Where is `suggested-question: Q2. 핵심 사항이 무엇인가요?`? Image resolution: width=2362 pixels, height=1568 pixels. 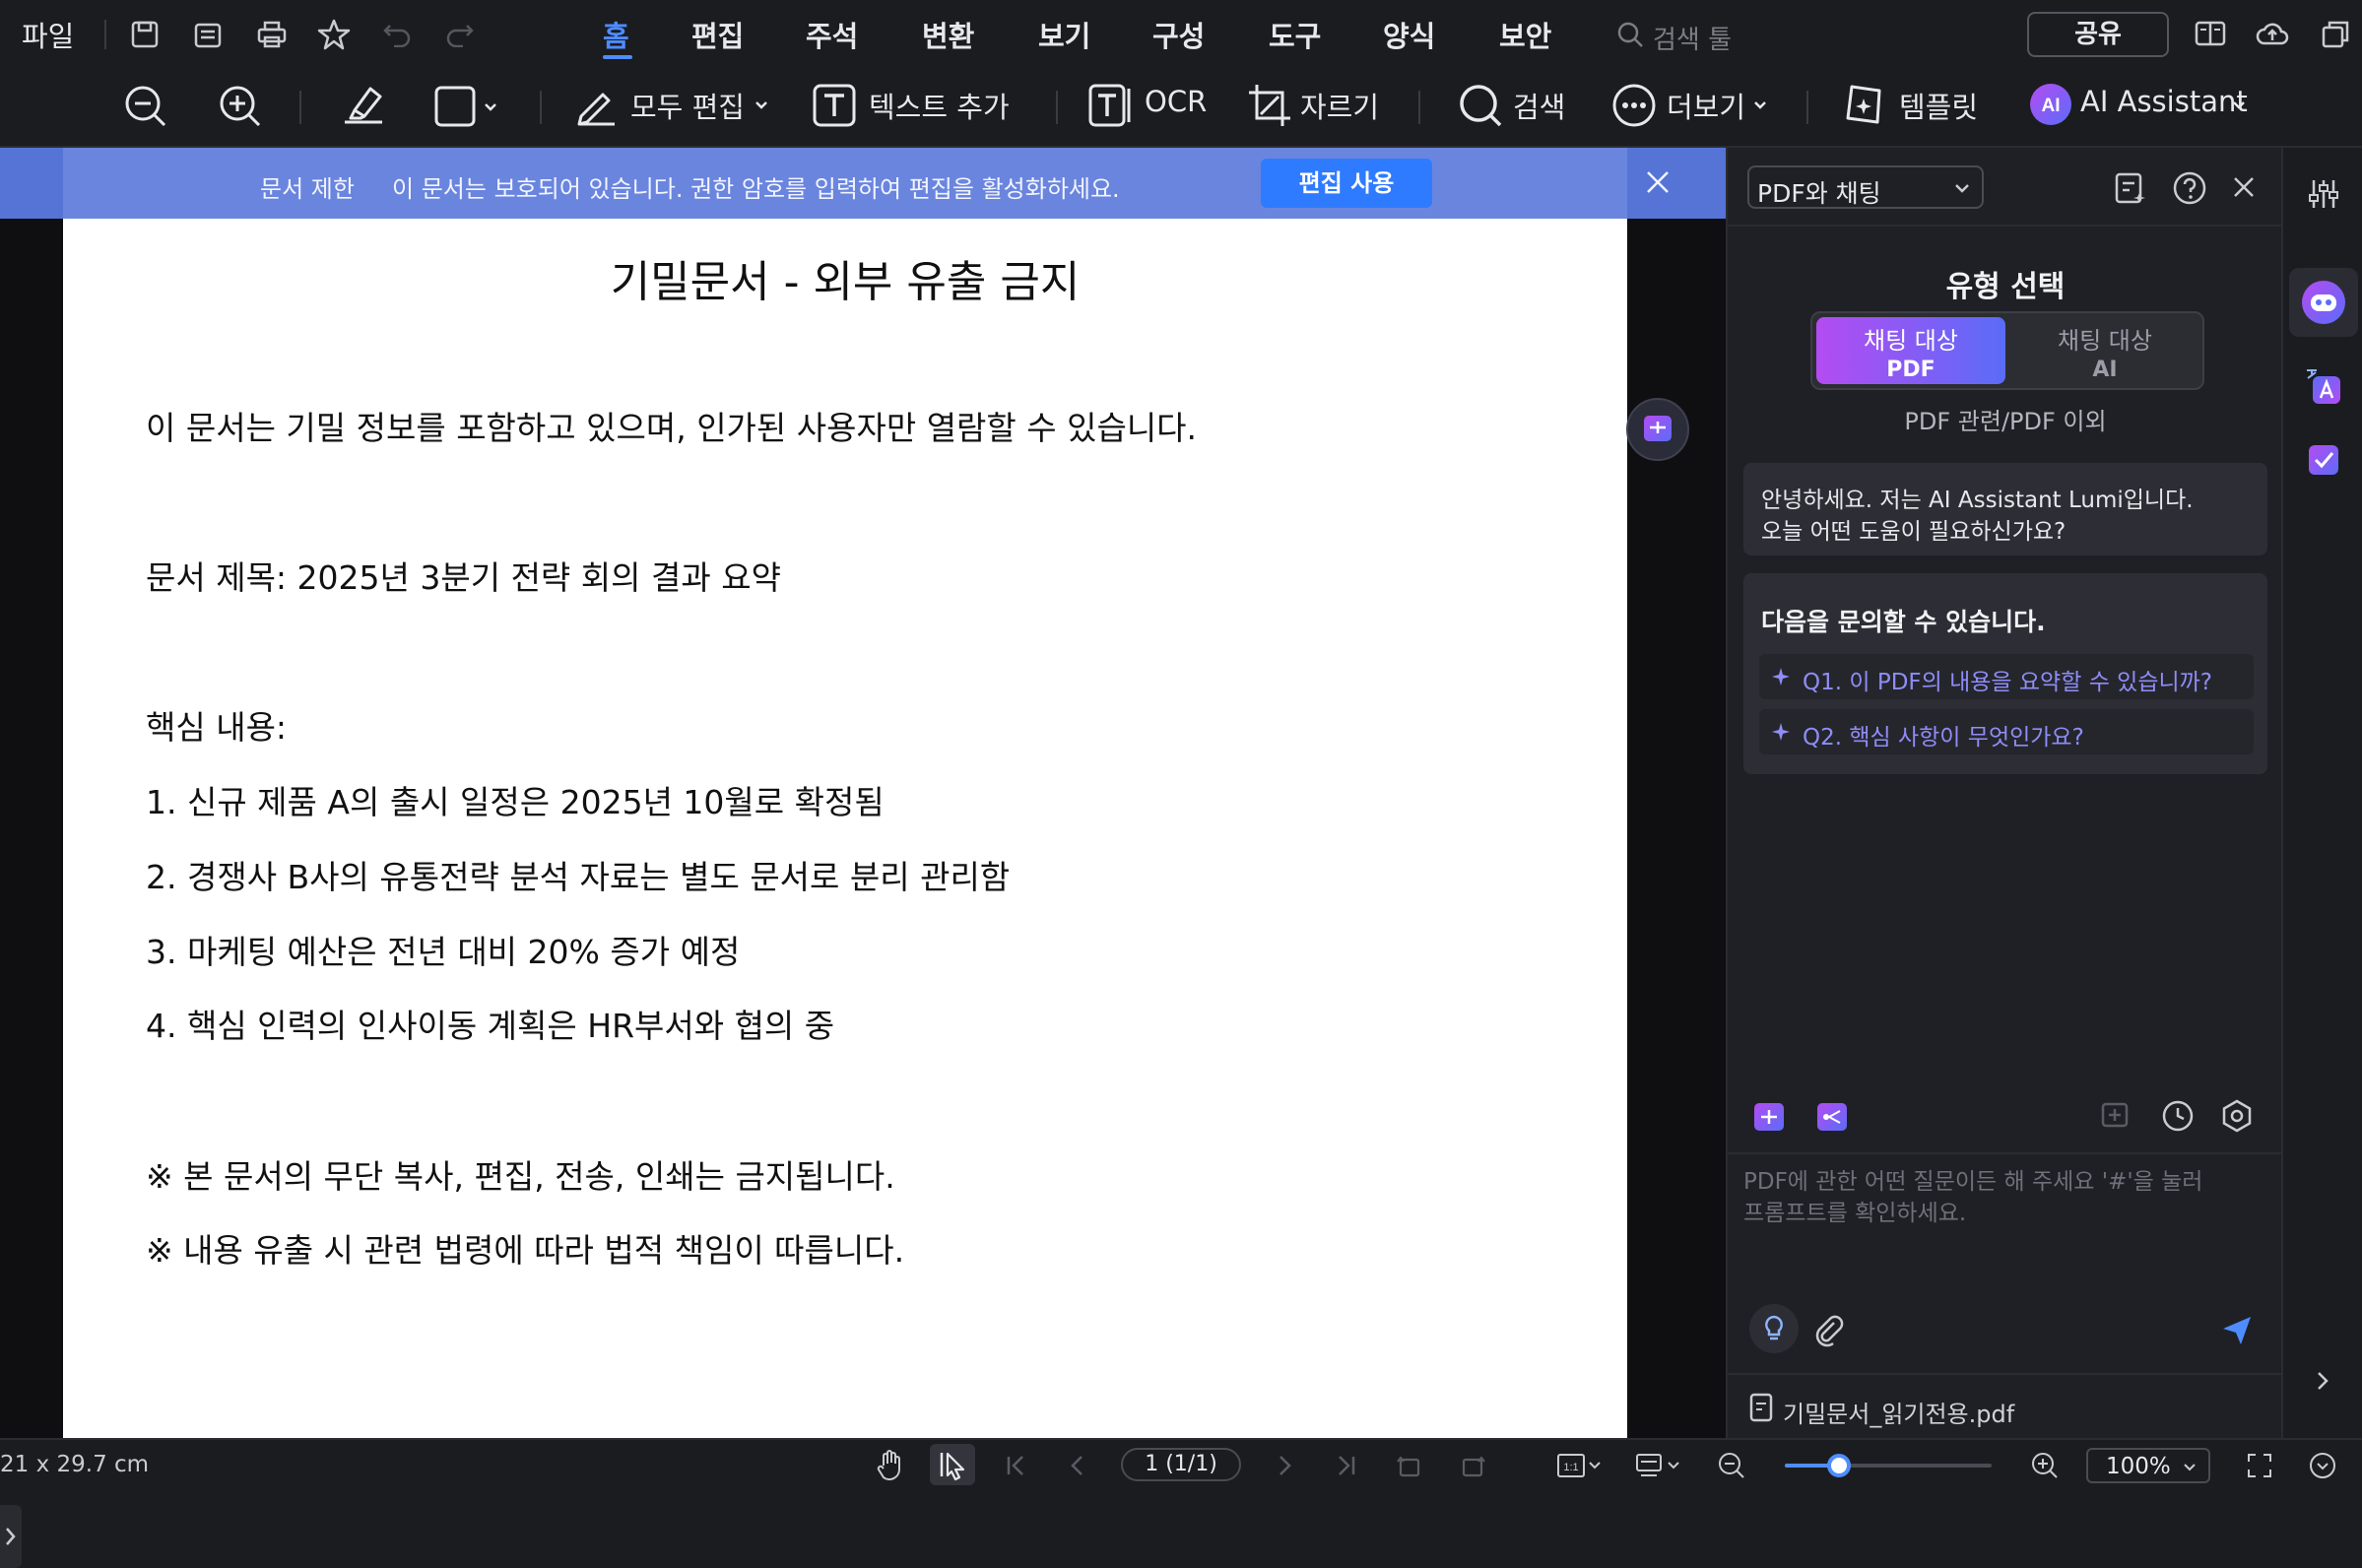
suggested-question: Q2. 핵심 사항이 무엇인가요? is located at coordinates (2007, 732).